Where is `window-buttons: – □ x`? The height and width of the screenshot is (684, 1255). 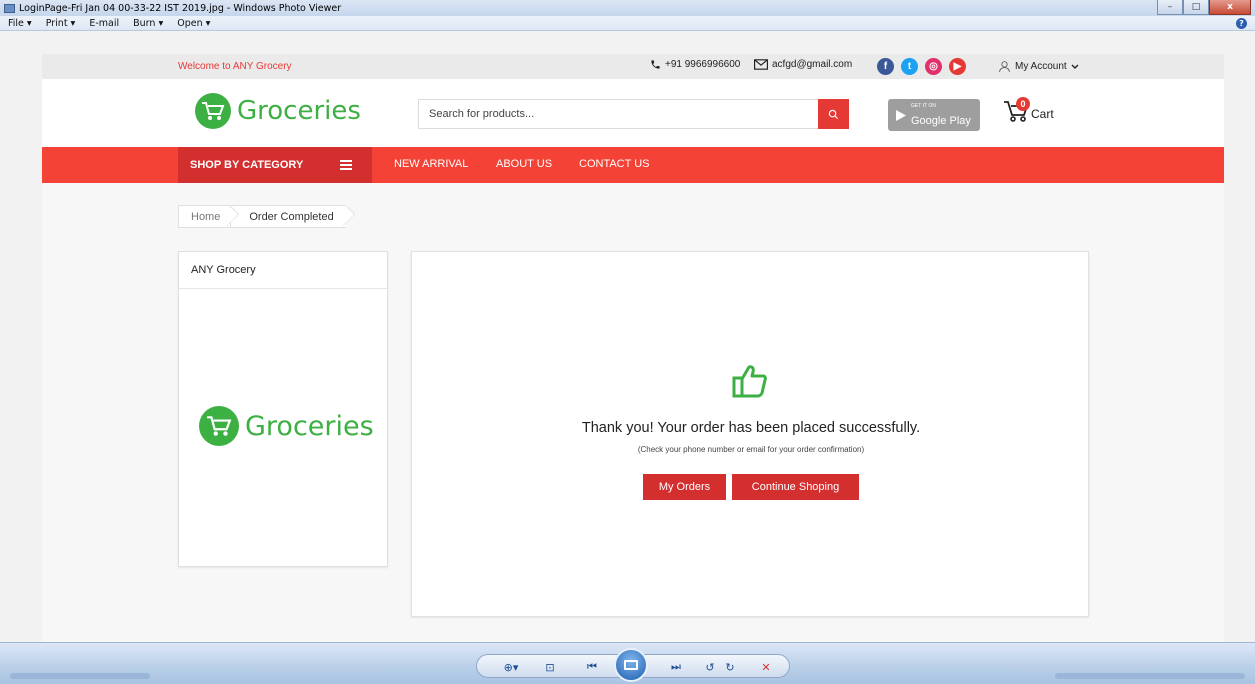 window-buttons: – □ x is located at coordinates (1204, 7).